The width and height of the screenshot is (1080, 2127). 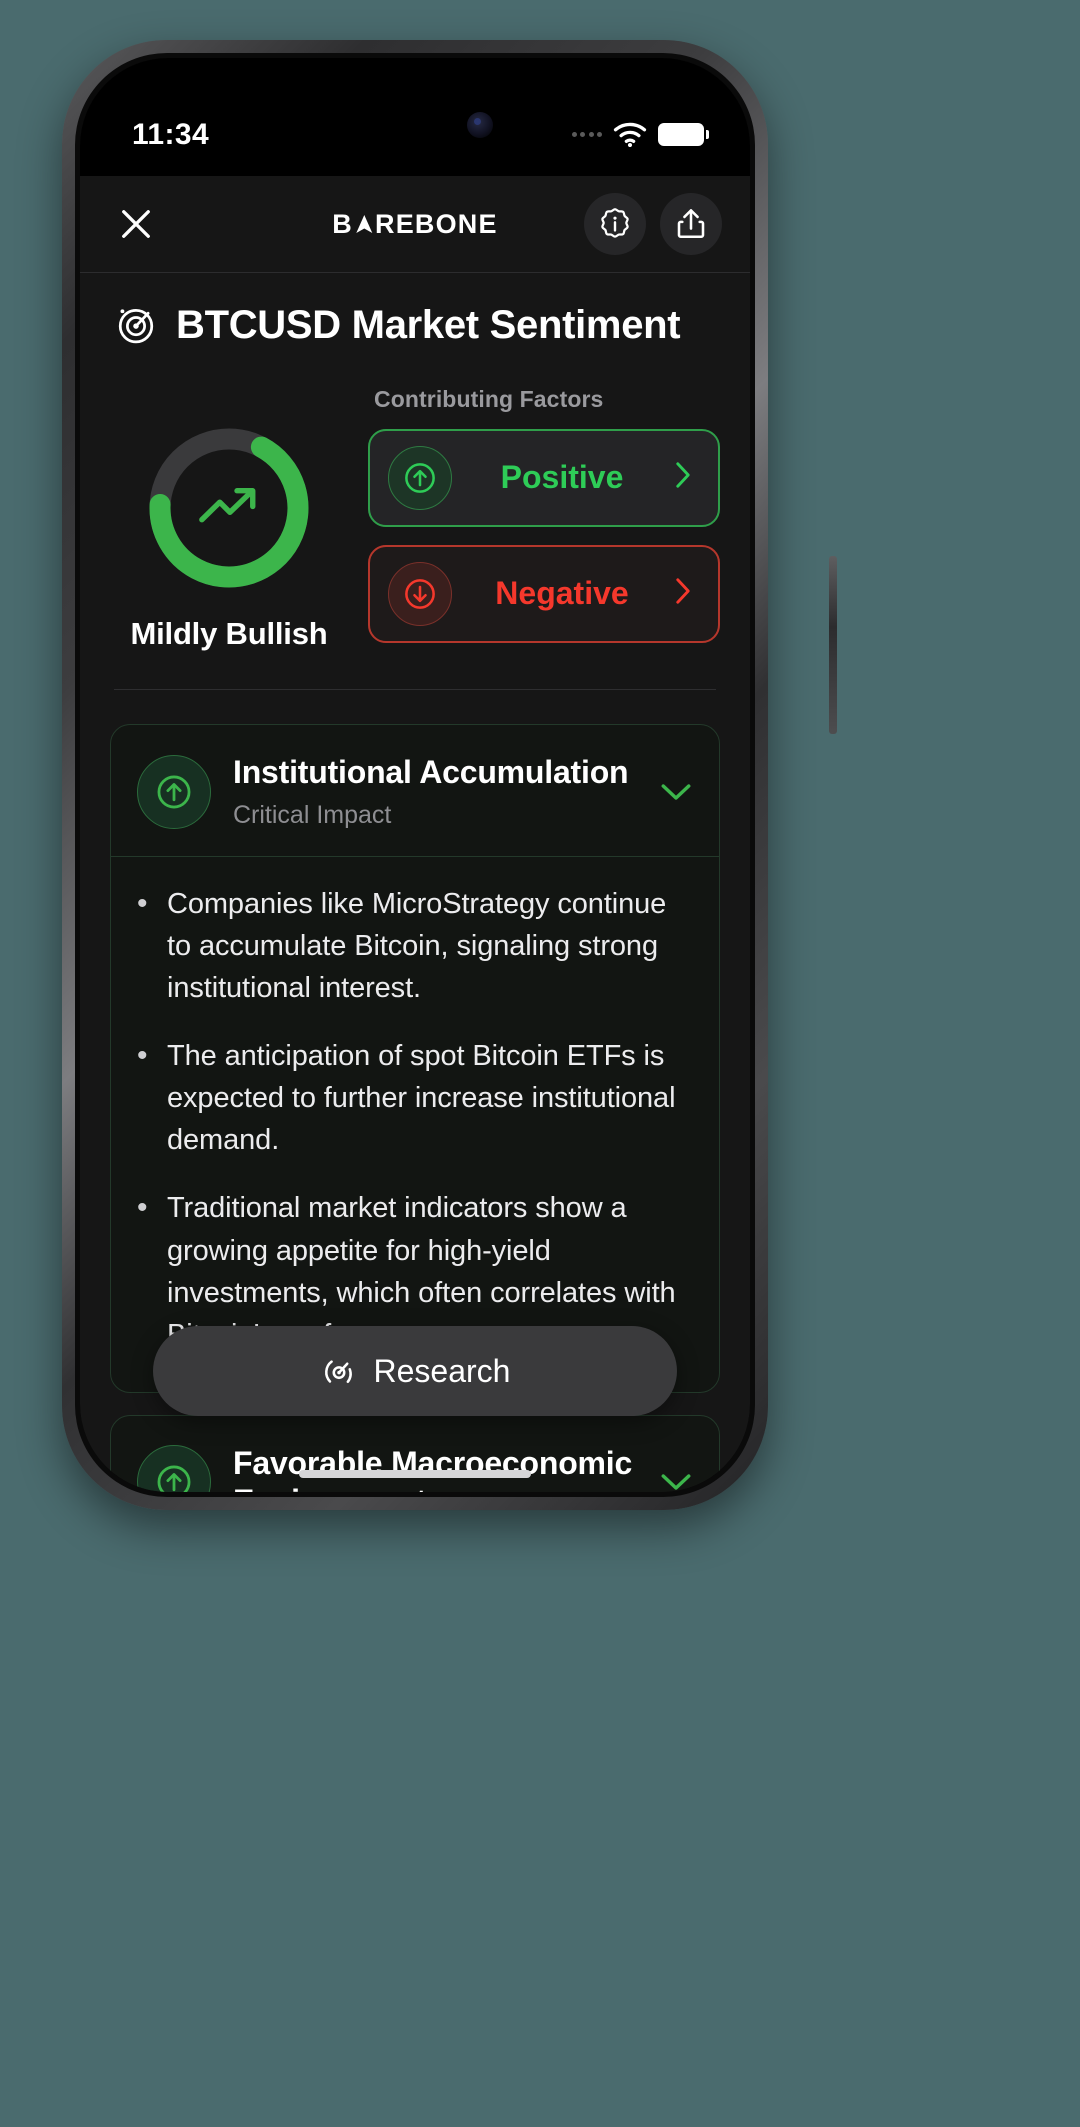 I want to click on factor-card-collapsed: Favorable Macroeconomic Environment, so click(x=415, y=1453).